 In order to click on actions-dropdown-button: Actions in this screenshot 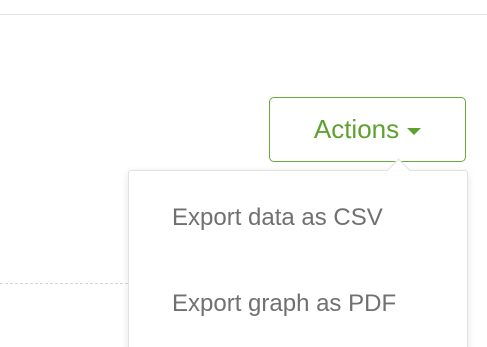, I will do `click(367, 129)`.